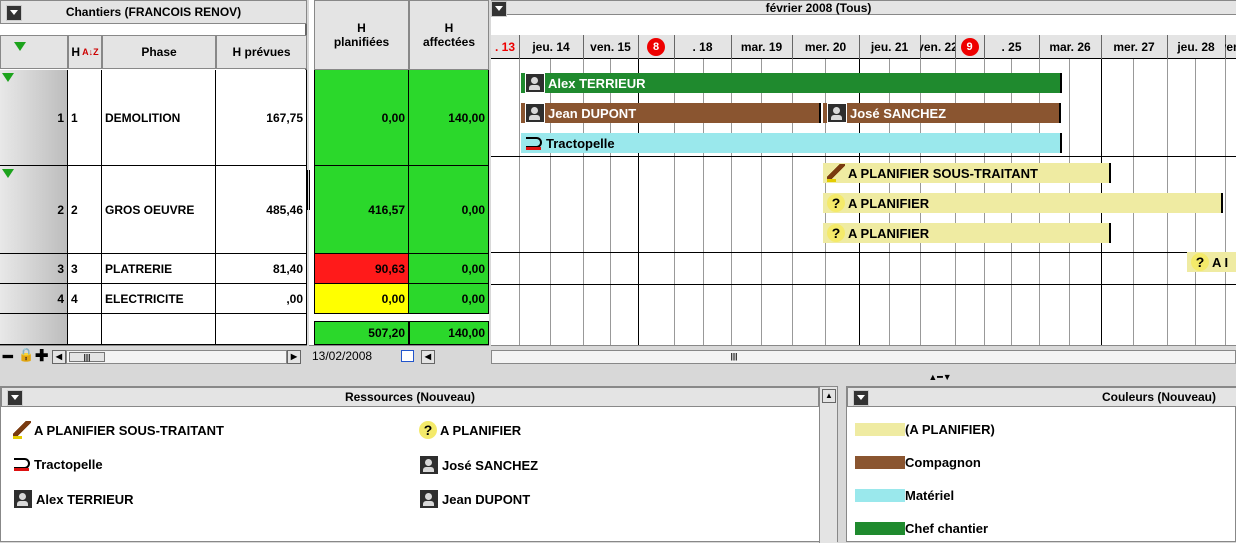 The image size is (1236, 543). I want to click on row-phase: DEMOLITION, so click(159, 118).